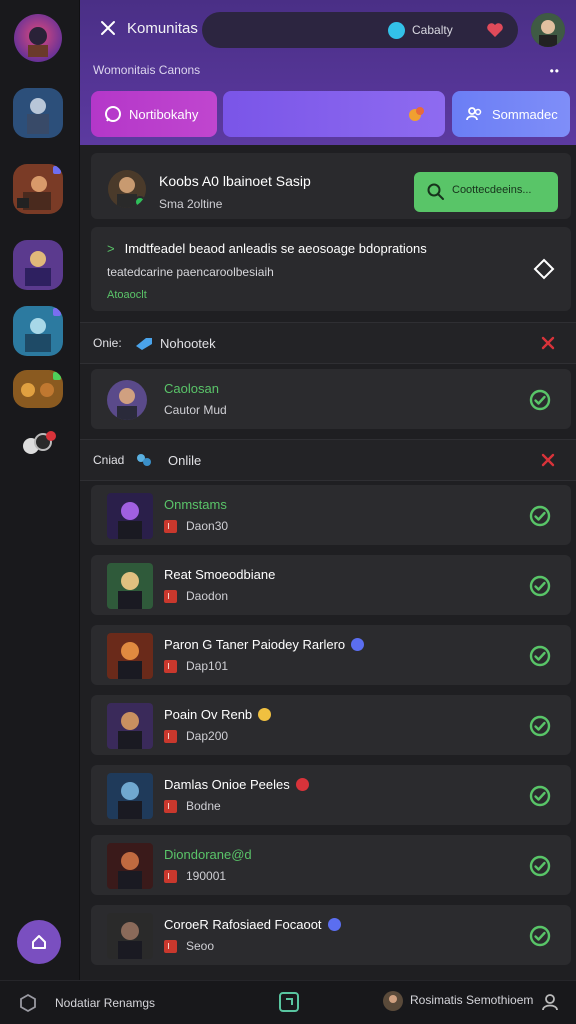 The height and width of the screenshot is (1024, 576). Describe the element at coordinates (195, 504) in the screenshot. I see `member-name: Onmstams` at that location.